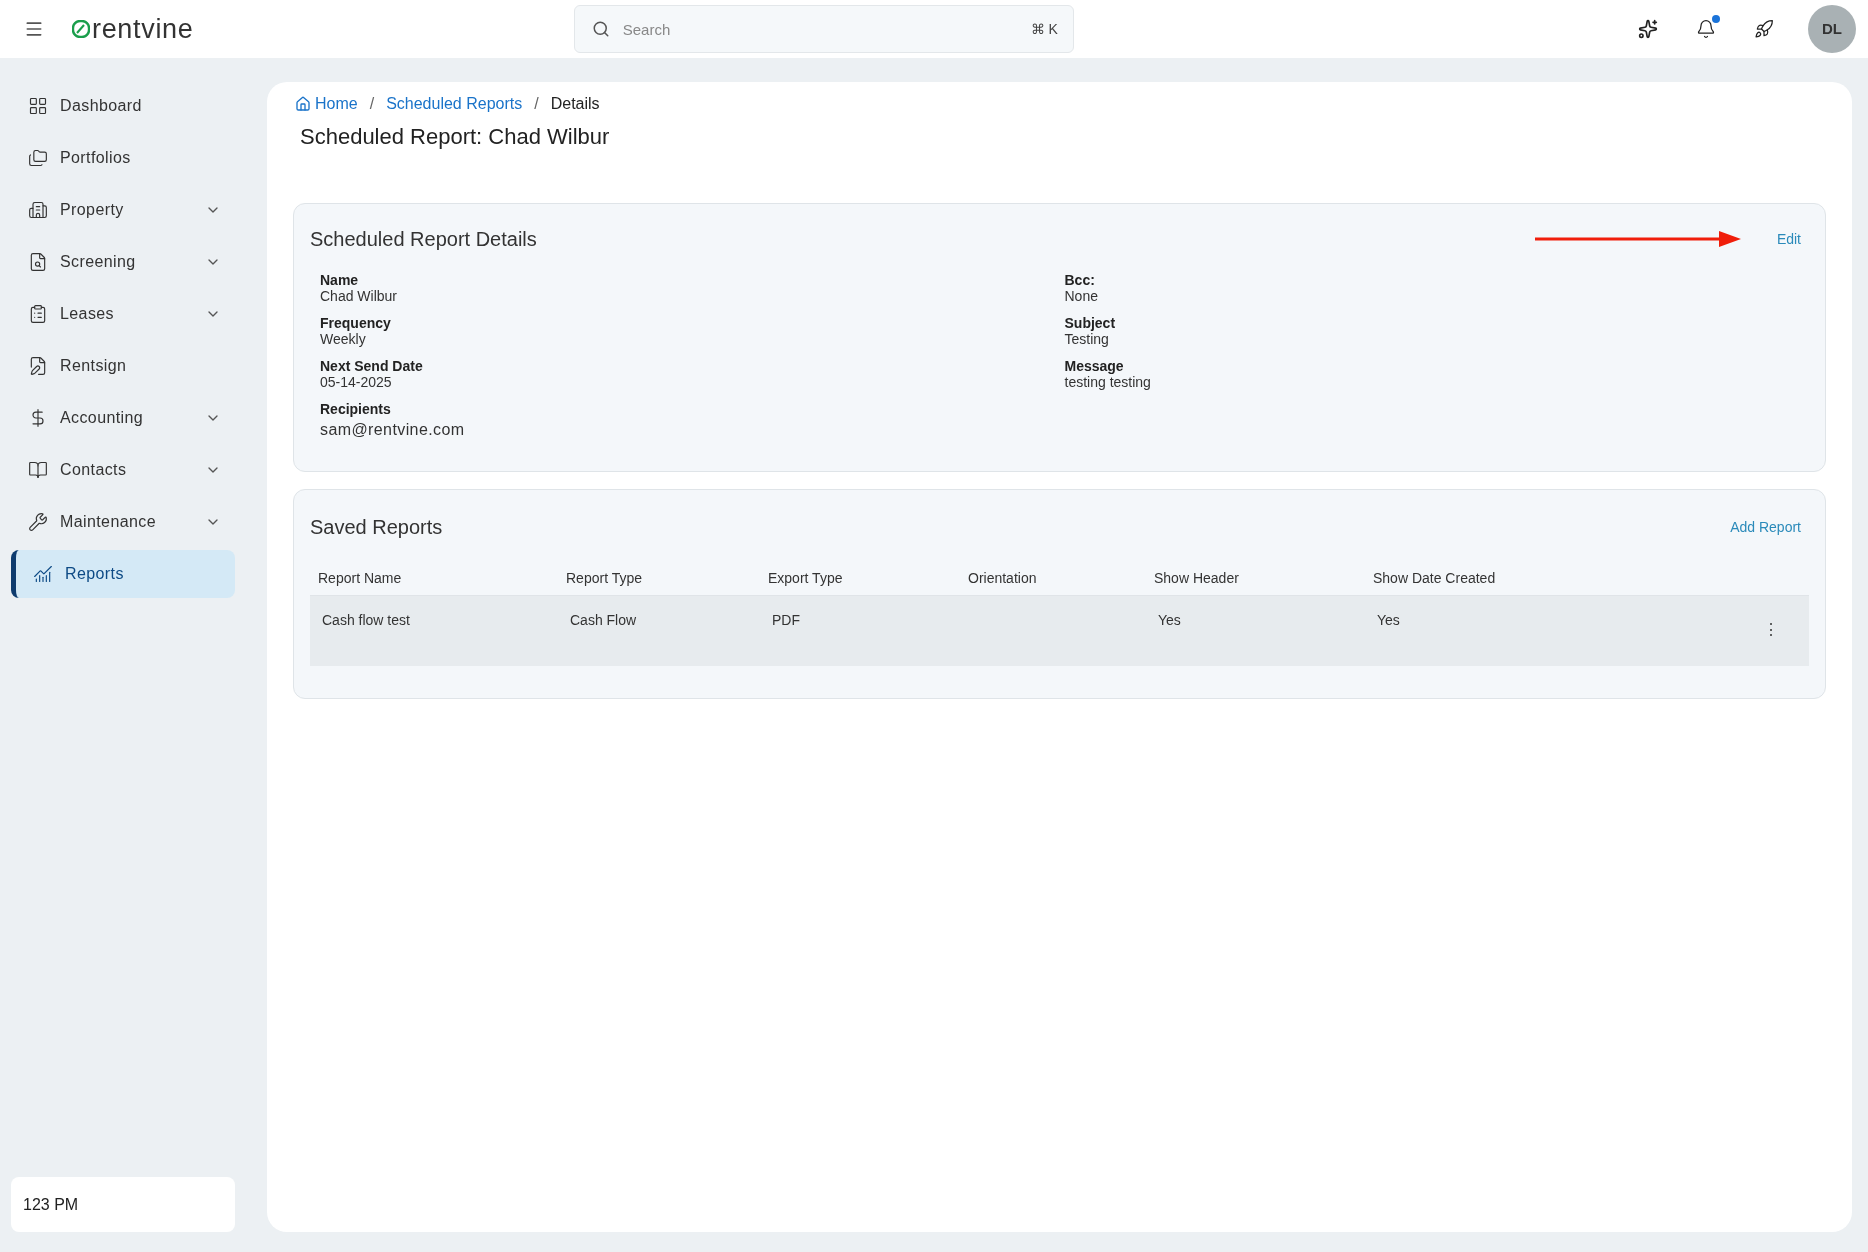  I want to click on sparkle-icon, so click(1648, 29).